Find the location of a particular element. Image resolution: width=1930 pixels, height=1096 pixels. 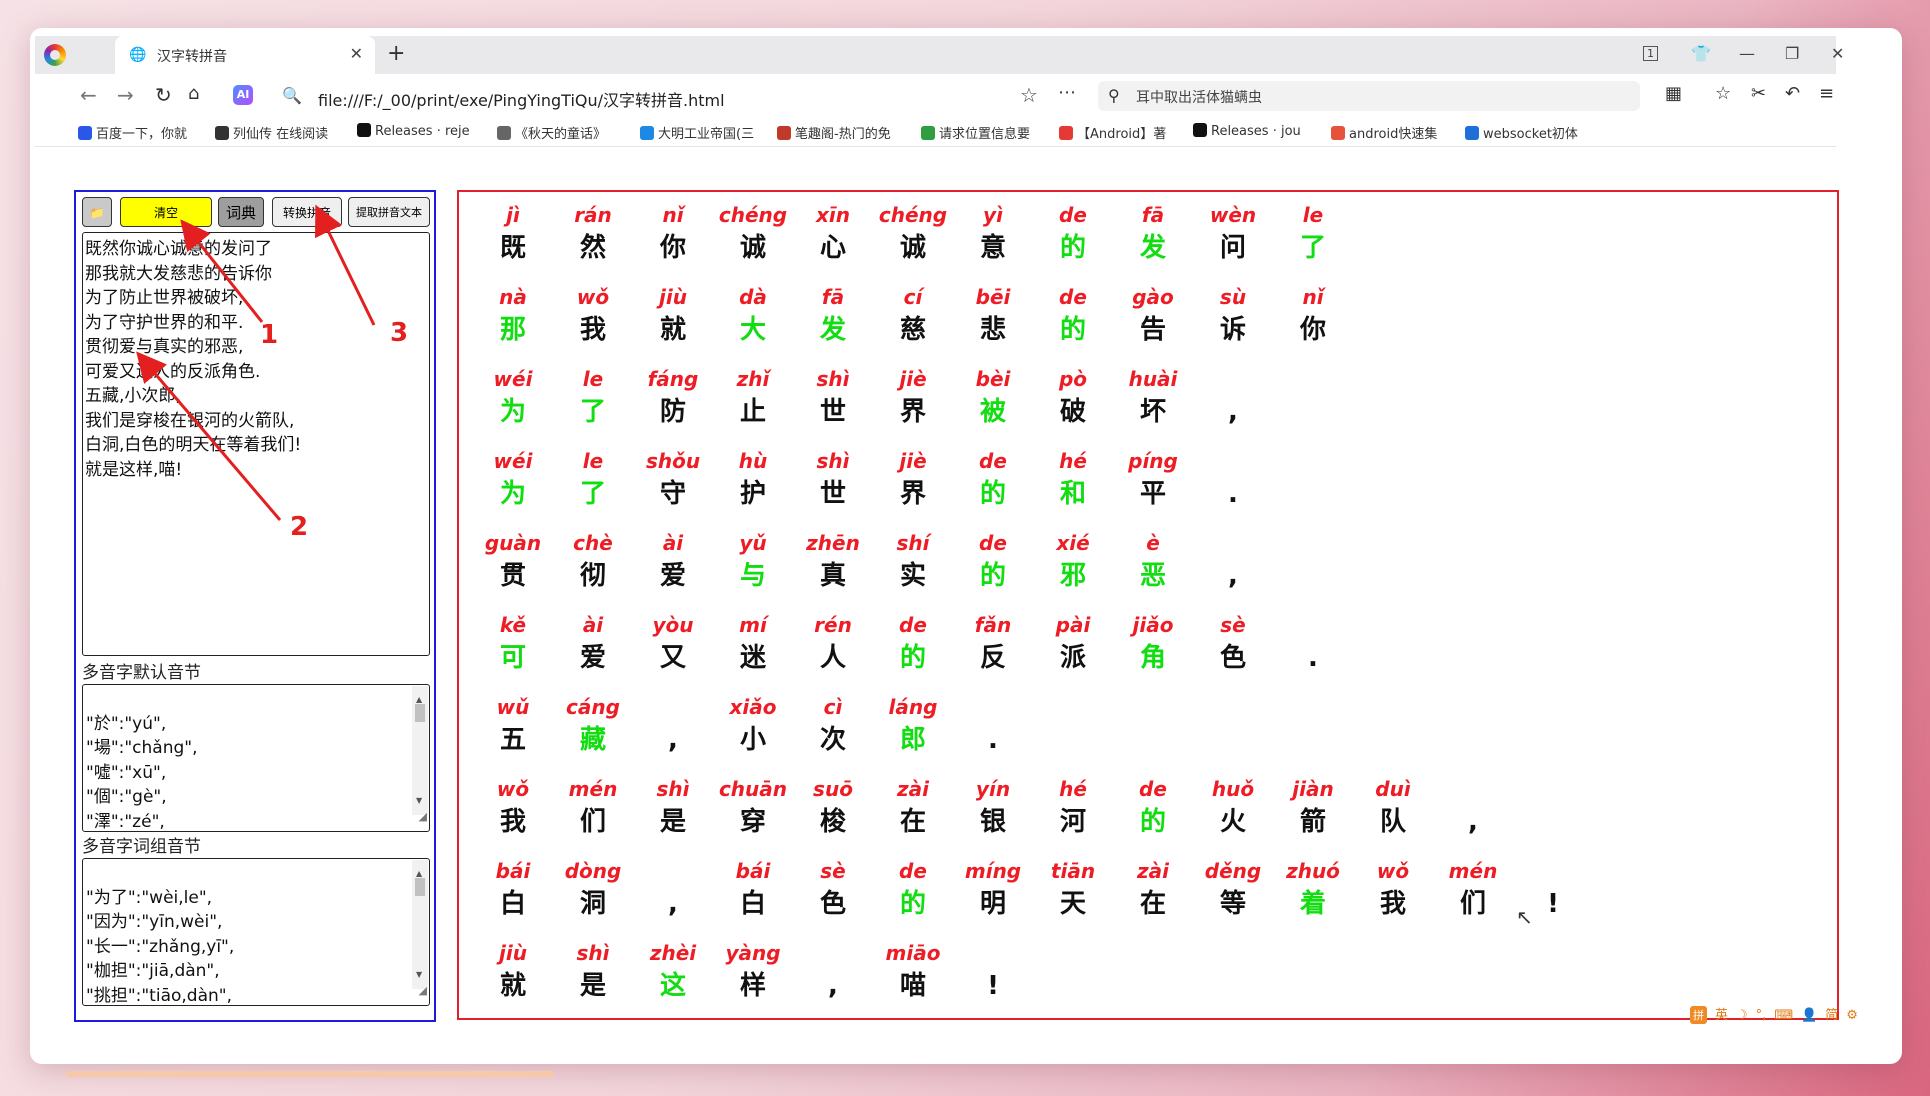

annotation-3: 3 is located at coordinates (399, 333).